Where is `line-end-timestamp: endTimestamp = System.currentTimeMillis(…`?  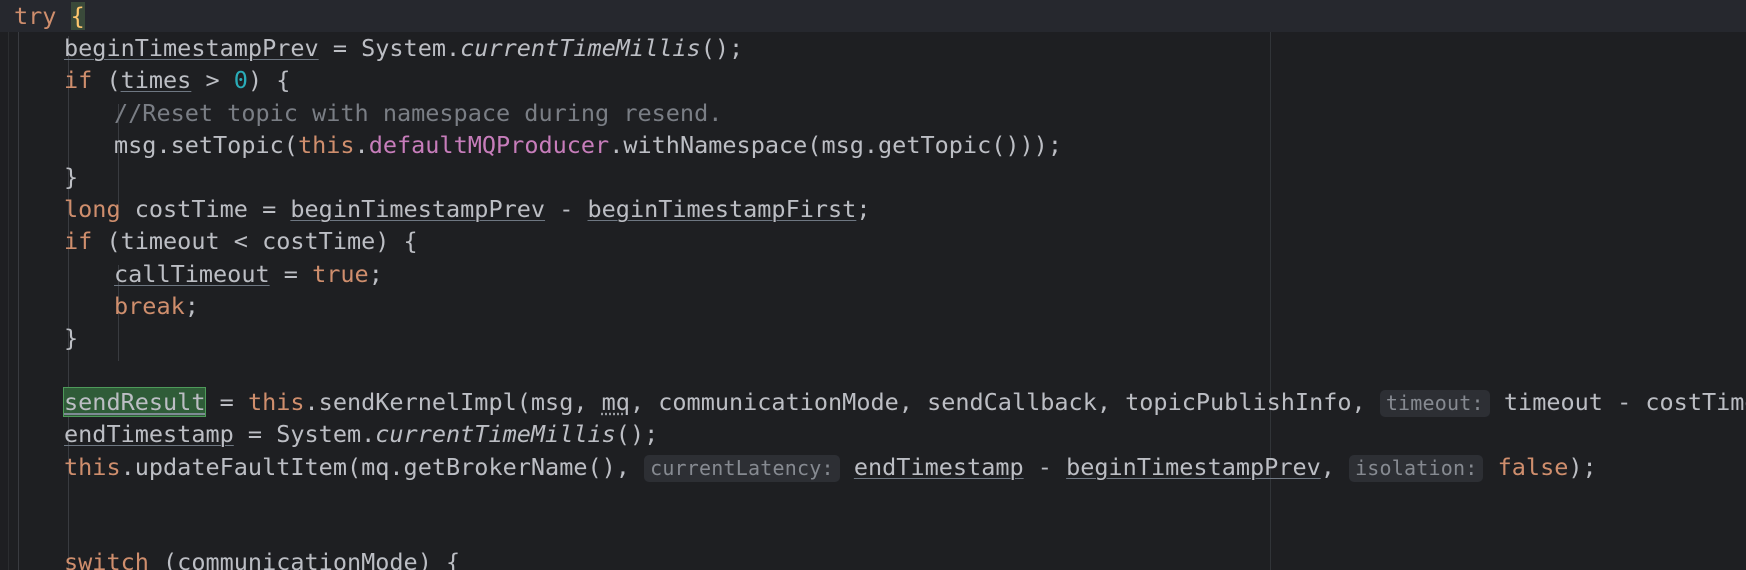
line-end-timestamp: endTimestamp = System.currentTimeMillis(… is located at coordinates (873, 434).